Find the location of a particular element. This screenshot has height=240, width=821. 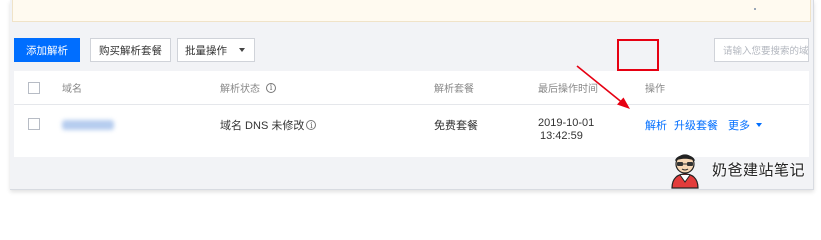

resolve-link: 解析 is located at coordinates (656, 125).